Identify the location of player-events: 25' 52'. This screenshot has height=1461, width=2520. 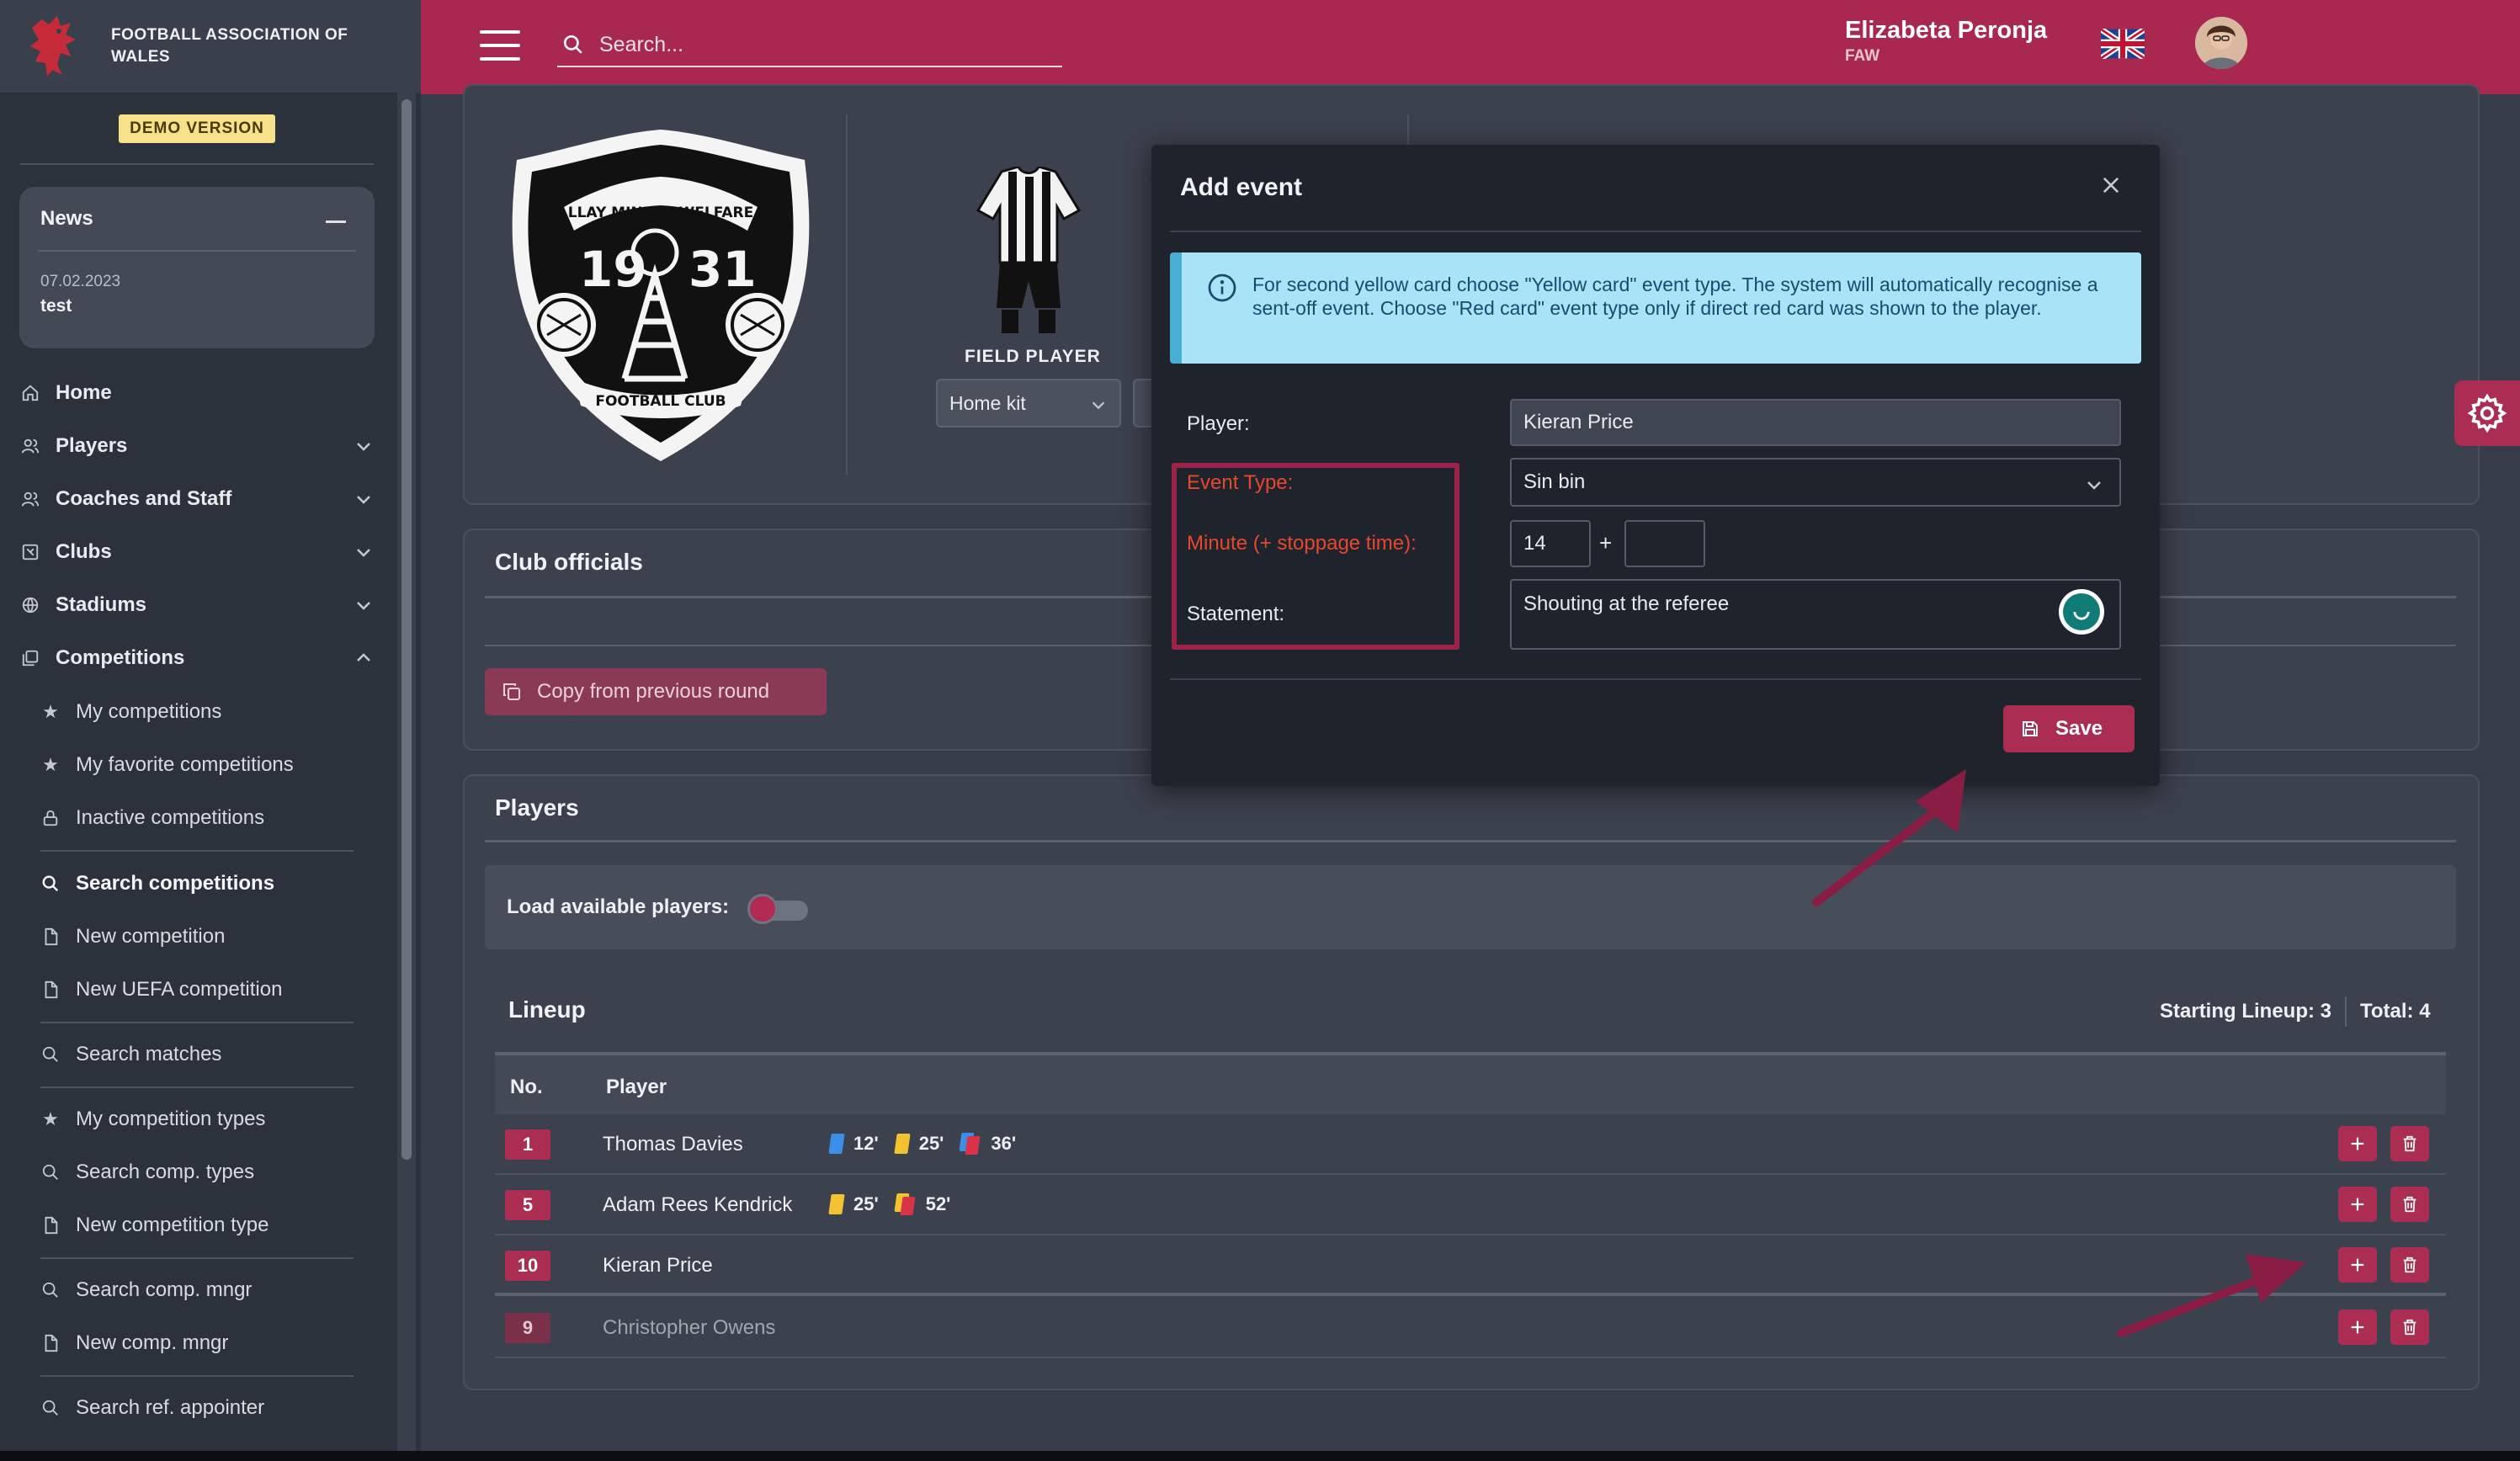
(897, 1204).